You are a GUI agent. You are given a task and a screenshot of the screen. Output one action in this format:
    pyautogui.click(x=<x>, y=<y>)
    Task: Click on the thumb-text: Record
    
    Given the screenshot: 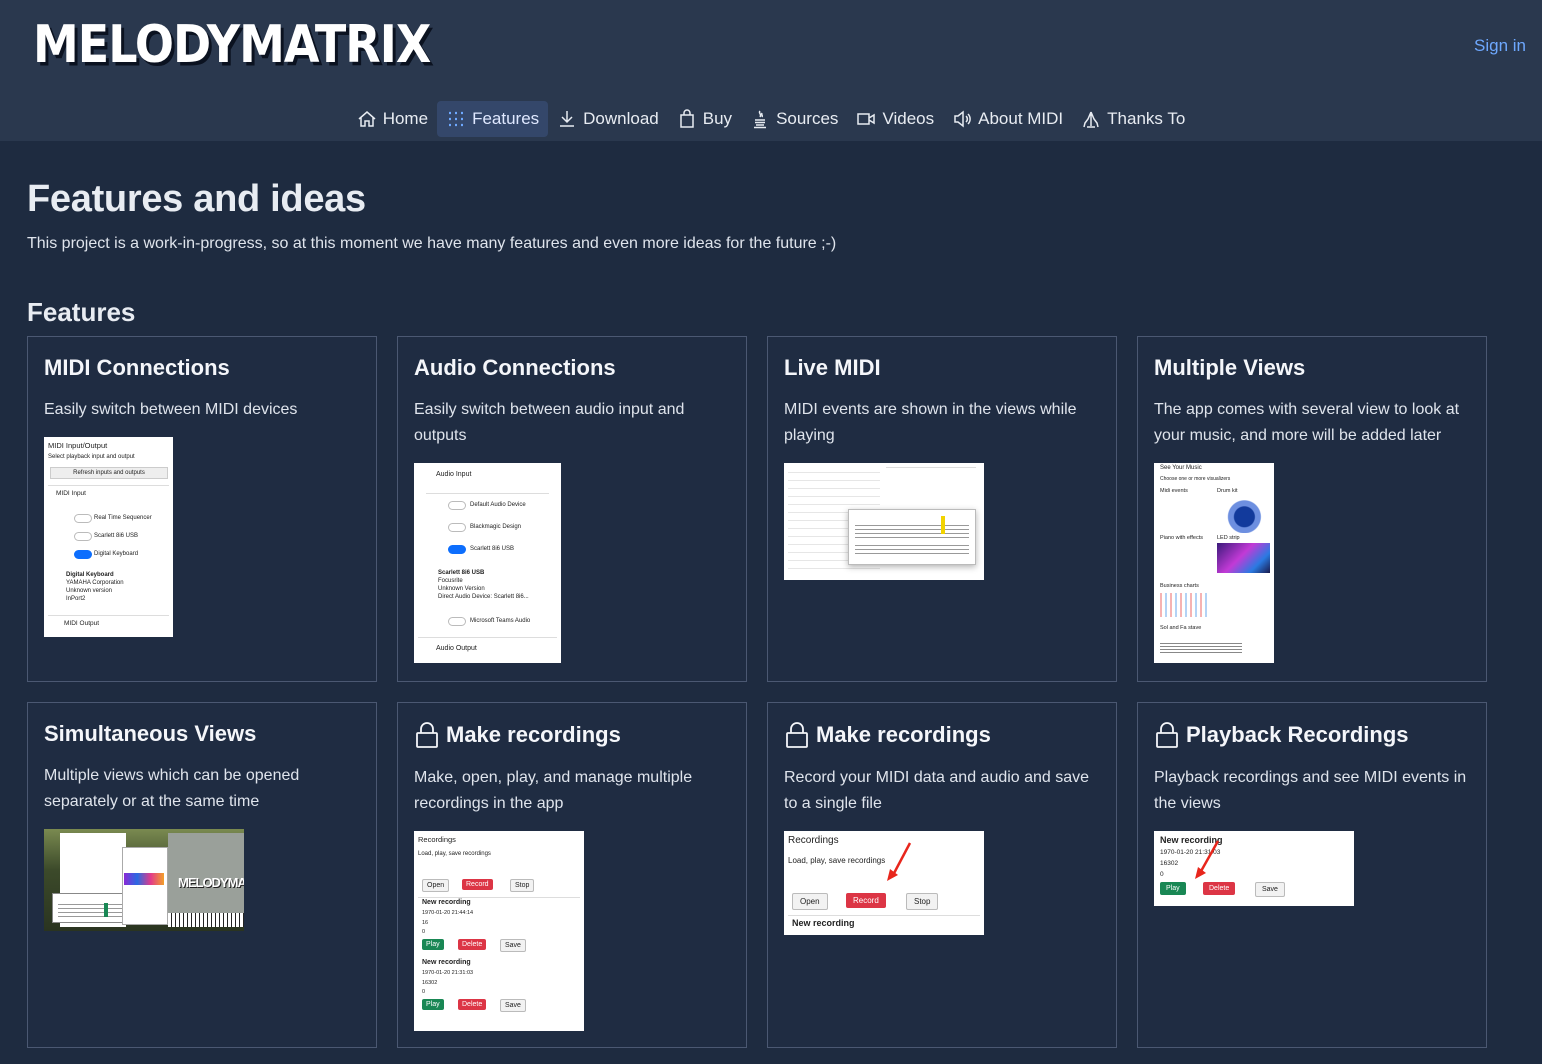 What is the action you would take?
    pyautogui.click(x=866, y=900)
    